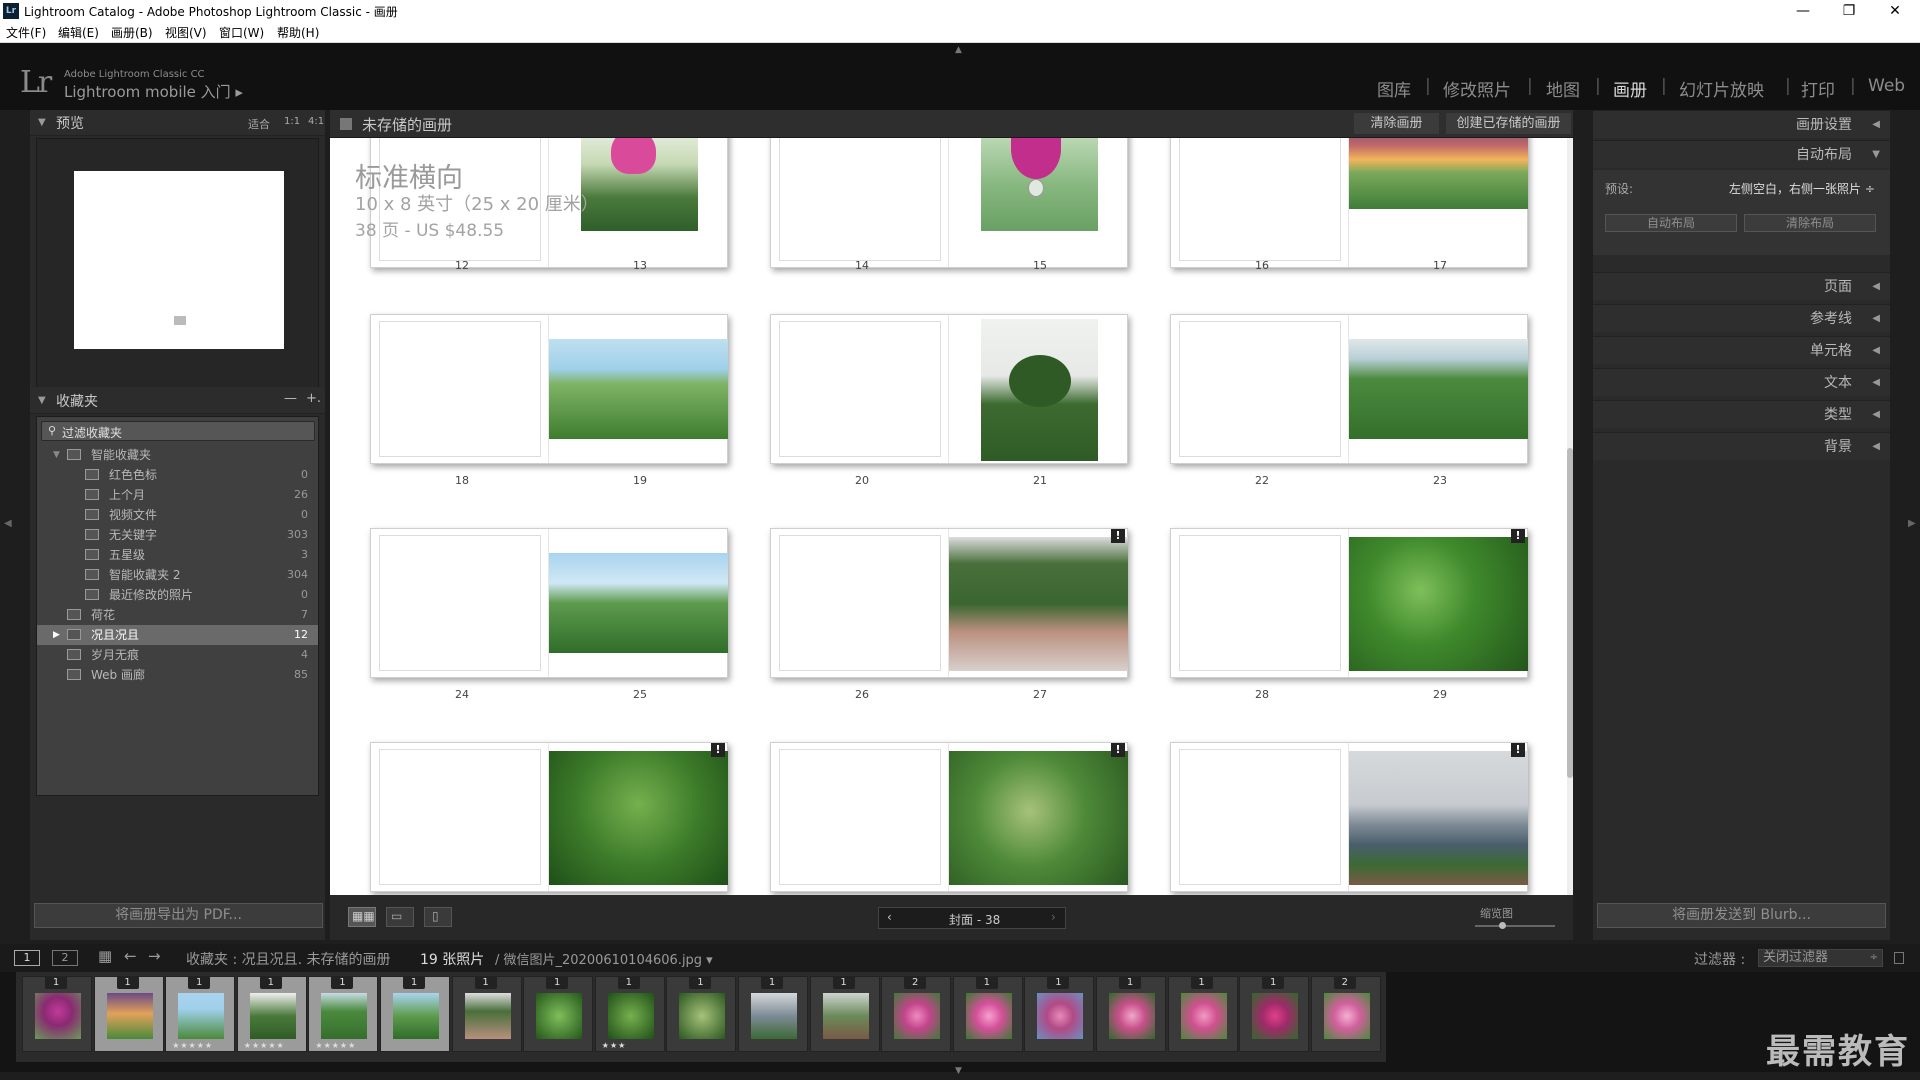 This screenshot has width=1920, height=1080. Describe the element at coordinates (154, 956) in the screenshot. I see `forward-arrow-icon: →` at that location.